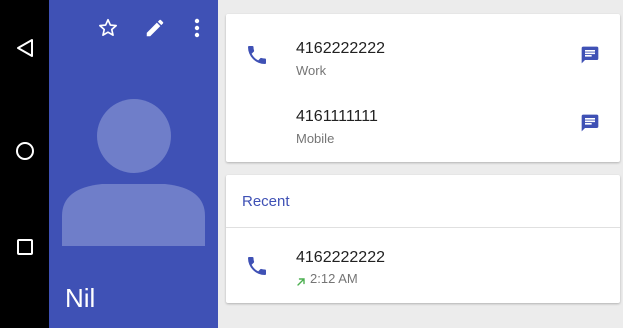  Describe the element at coordinates (155, 28) in the screenshot. I see `pencil-icon` at that location.